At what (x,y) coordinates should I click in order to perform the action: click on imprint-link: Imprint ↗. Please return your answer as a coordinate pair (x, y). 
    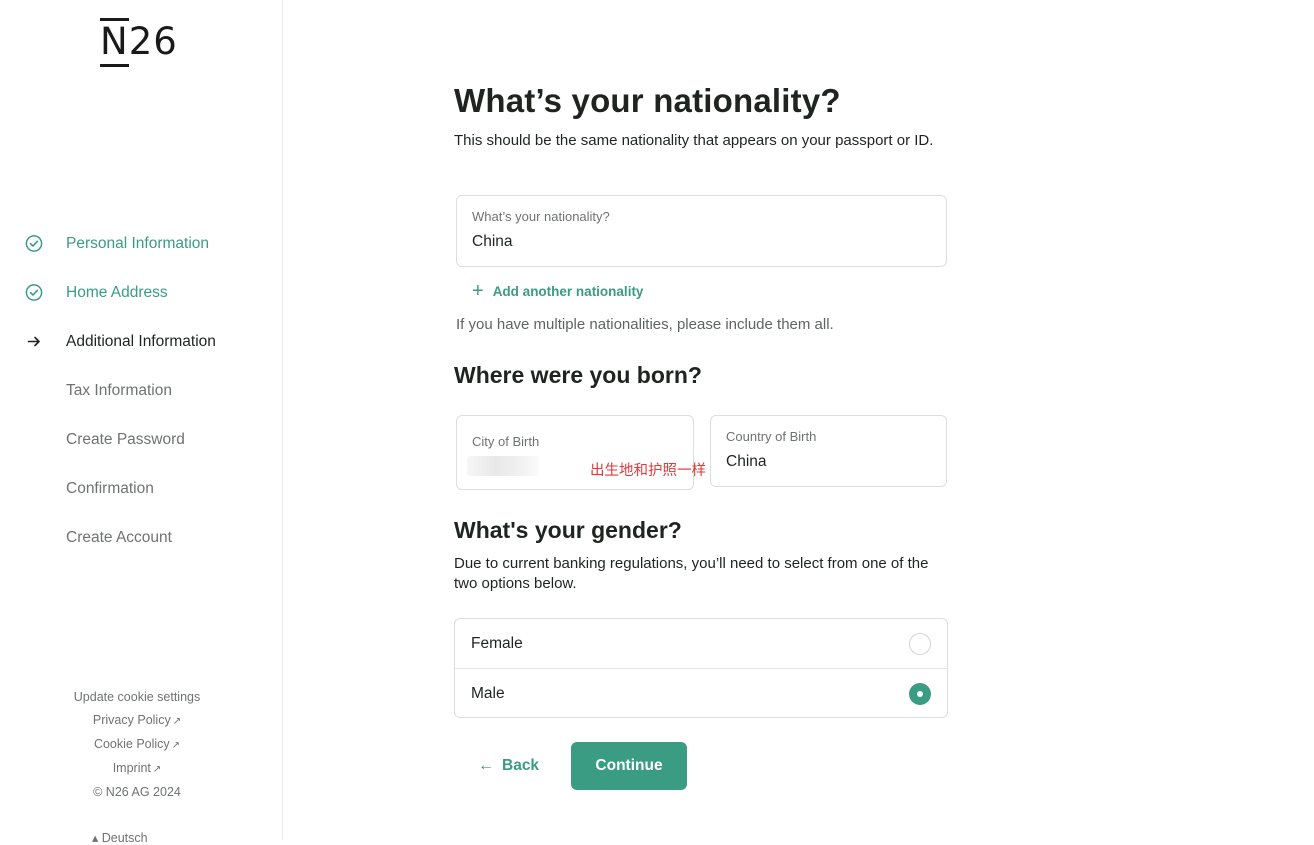
    Looking at the image, I should click on (137, 769).